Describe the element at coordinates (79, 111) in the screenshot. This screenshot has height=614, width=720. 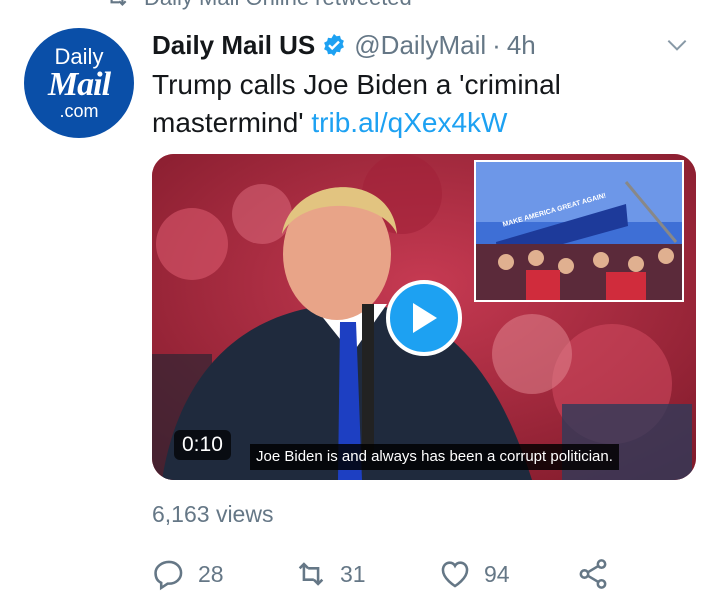
I see `avatar-line3: .com` at that location.